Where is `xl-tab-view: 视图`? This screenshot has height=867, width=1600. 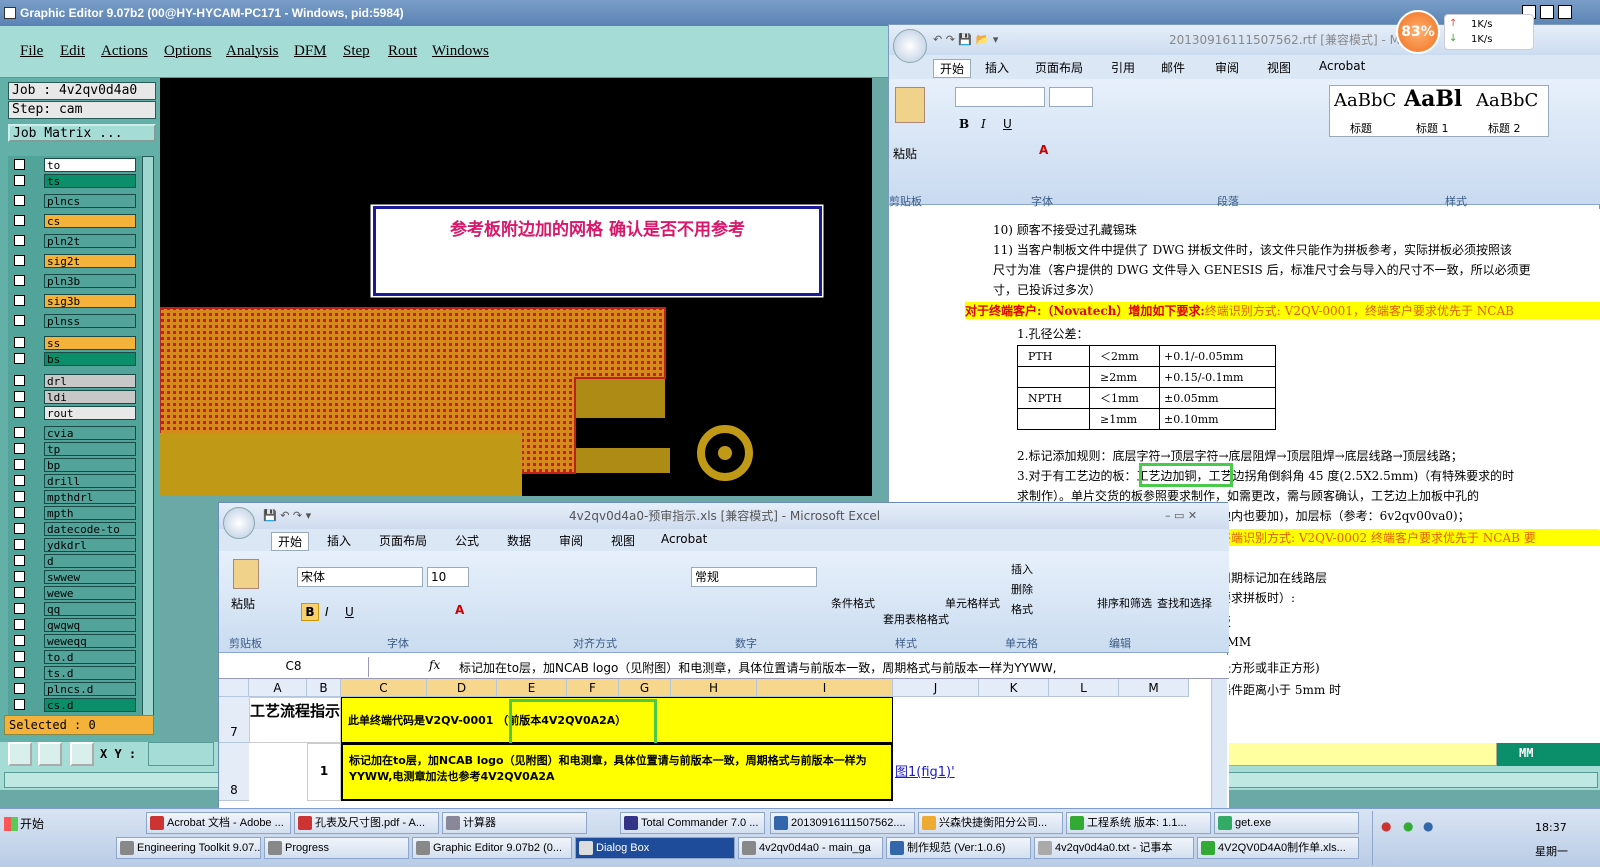 xl-tab-view: 视图 is located at coordinates (623, 540).